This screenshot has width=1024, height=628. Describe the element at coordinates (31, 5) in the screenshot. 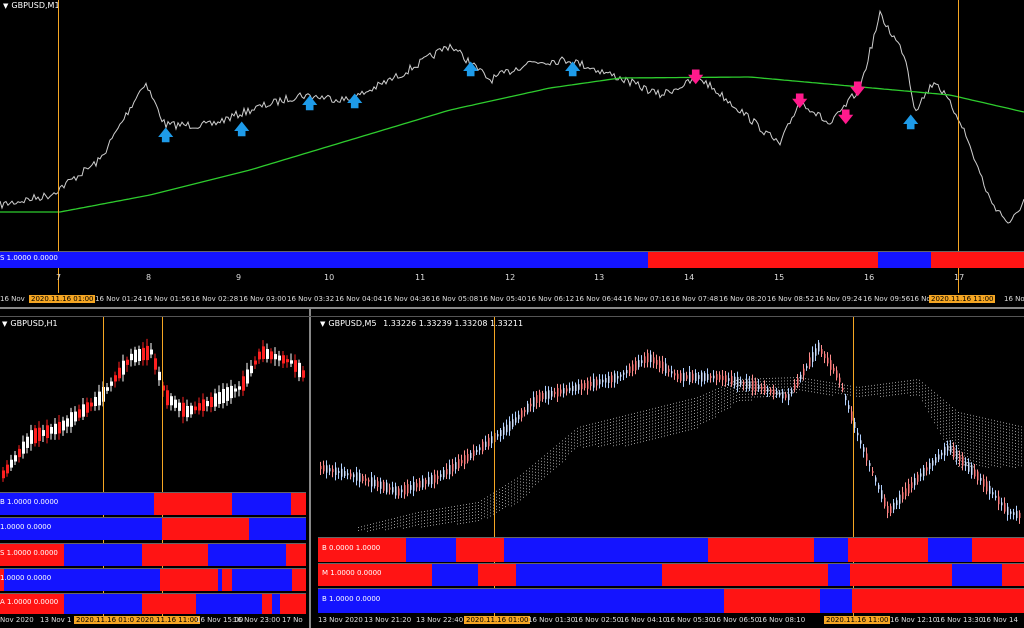

I see `chart-title: ▼ GBPUSD,M1` at that location.